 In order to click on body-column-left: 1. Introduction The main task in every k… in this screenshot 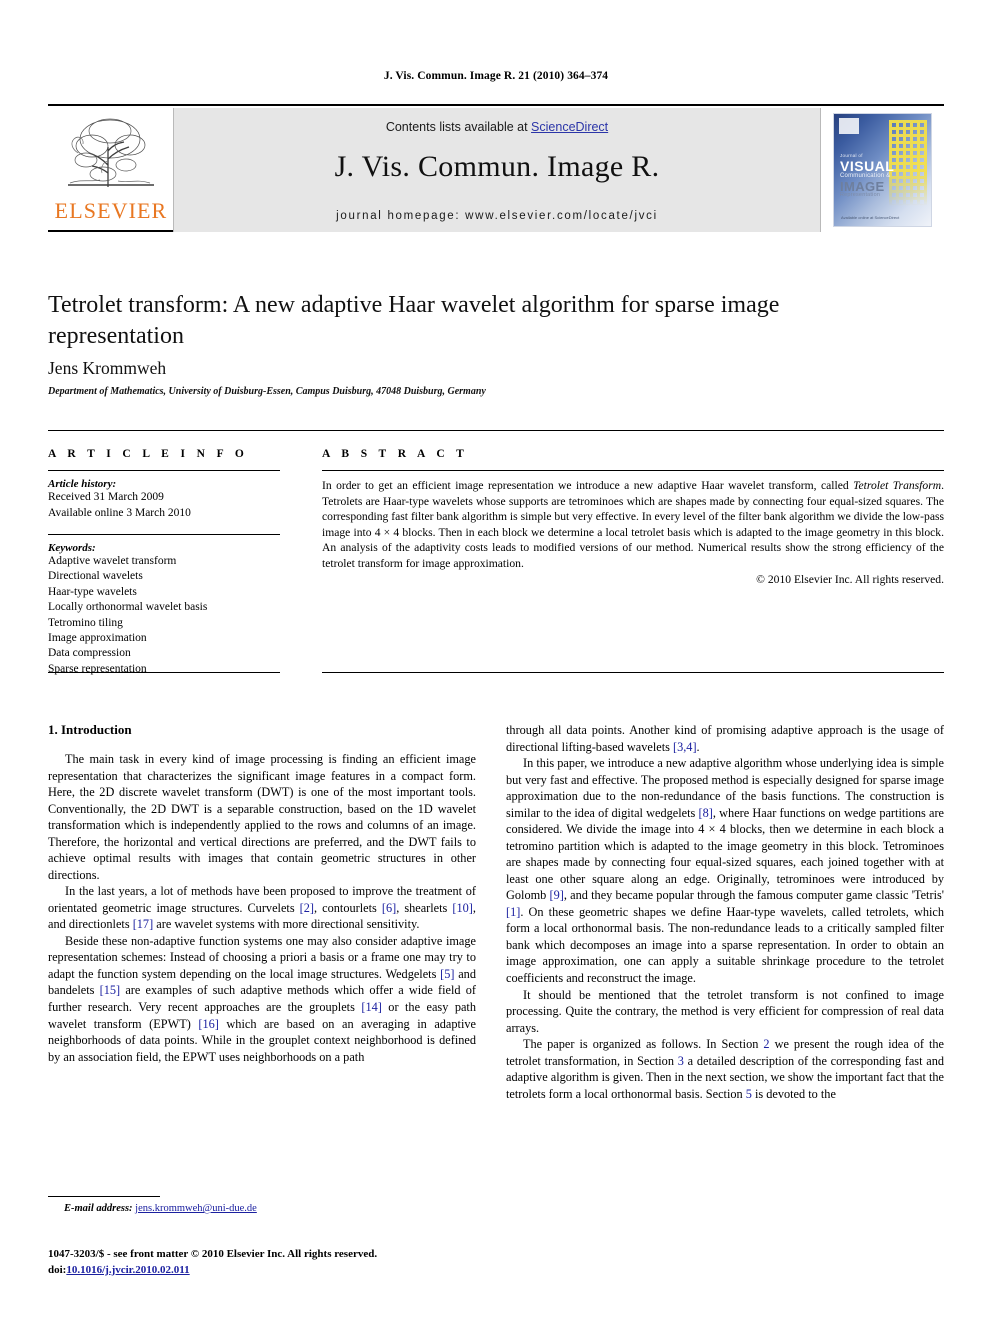, I will do `click(262, 893)`.